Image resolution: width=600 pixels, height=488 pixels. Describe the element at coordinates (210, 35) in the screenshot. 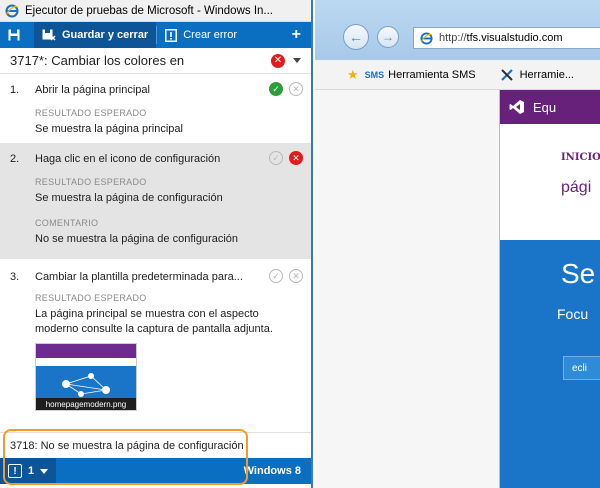

I see `create-bug-label: Crear error` at that location.